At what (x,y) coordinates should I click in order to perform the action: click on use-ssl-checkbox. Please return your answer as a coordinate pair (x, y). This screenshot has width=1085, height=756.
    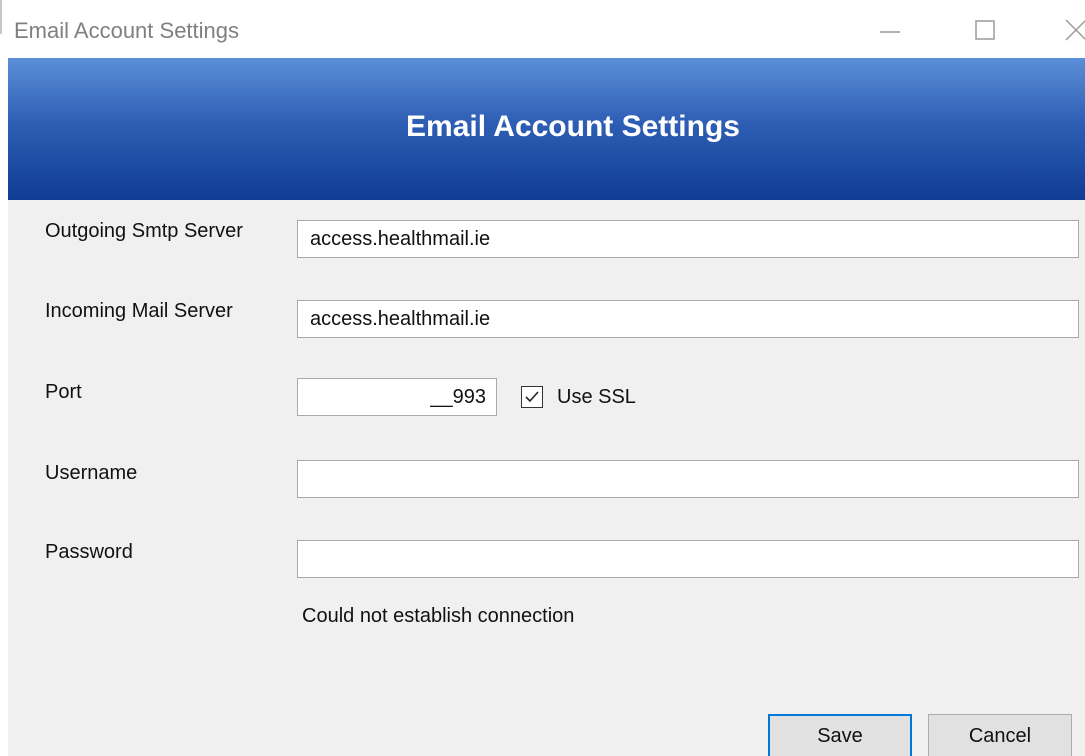
    Looking at the image, I should click on (532, 397).